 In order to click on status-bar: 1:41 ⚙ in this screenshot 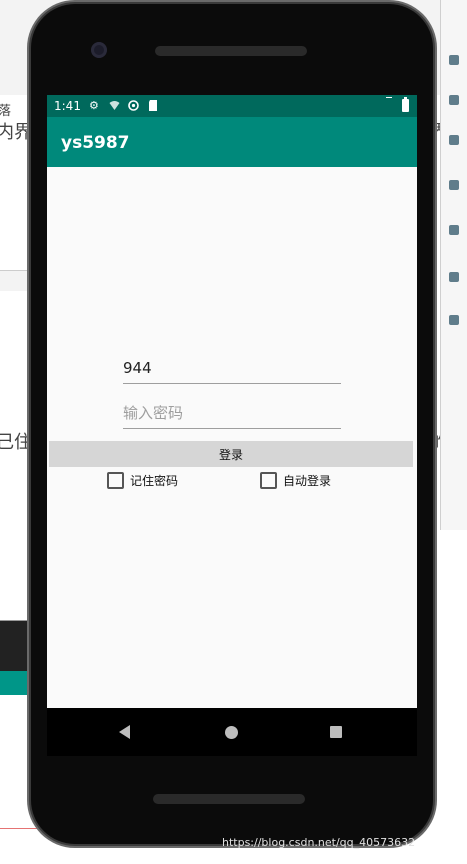, I will do `click(232, 106)`.